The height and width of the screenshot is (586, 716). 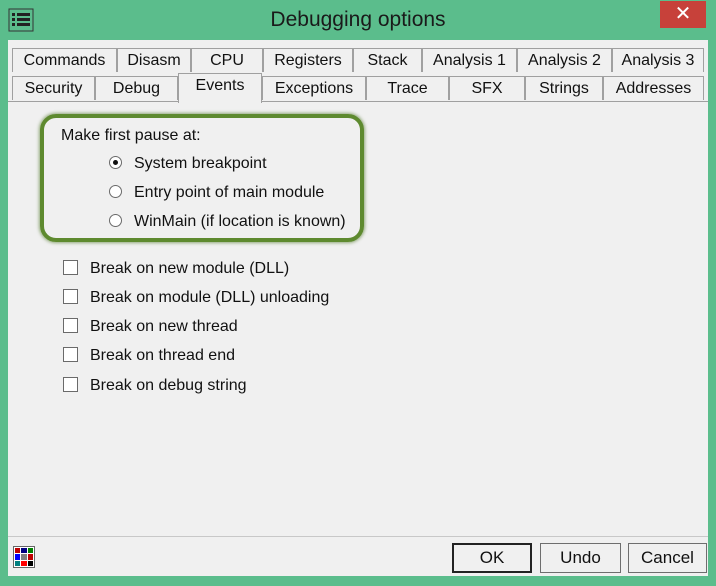 I want to click on ok-button: OK, so click(x=492, y=558).